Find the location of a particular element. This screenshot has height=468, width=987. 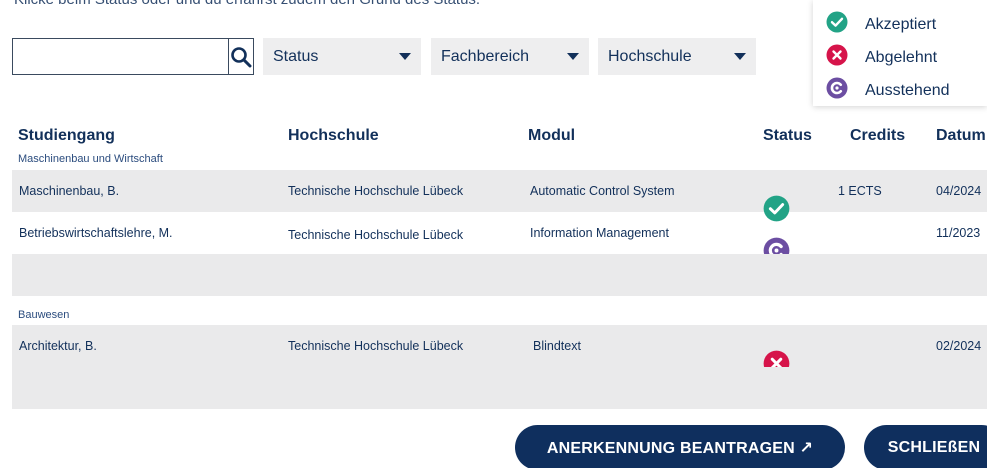

search-icon is located at coordinates (241, 56).